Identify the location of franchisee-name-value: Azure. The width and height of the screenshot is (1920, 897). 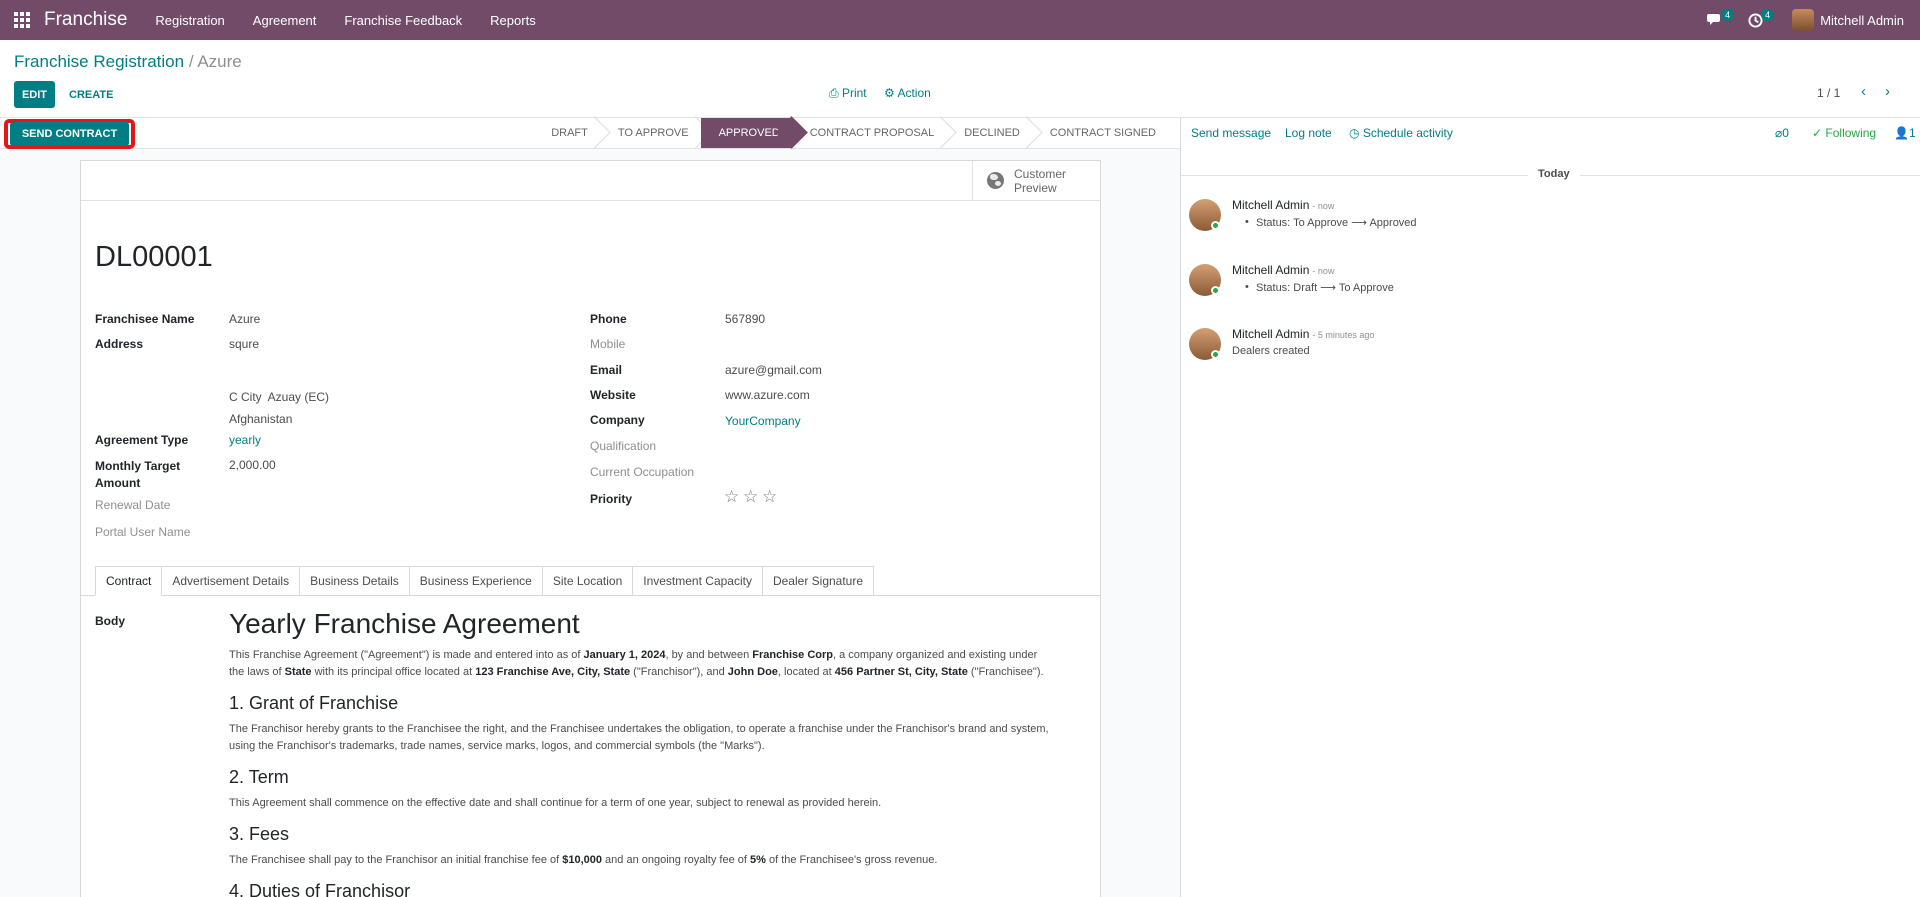
(245, 319).